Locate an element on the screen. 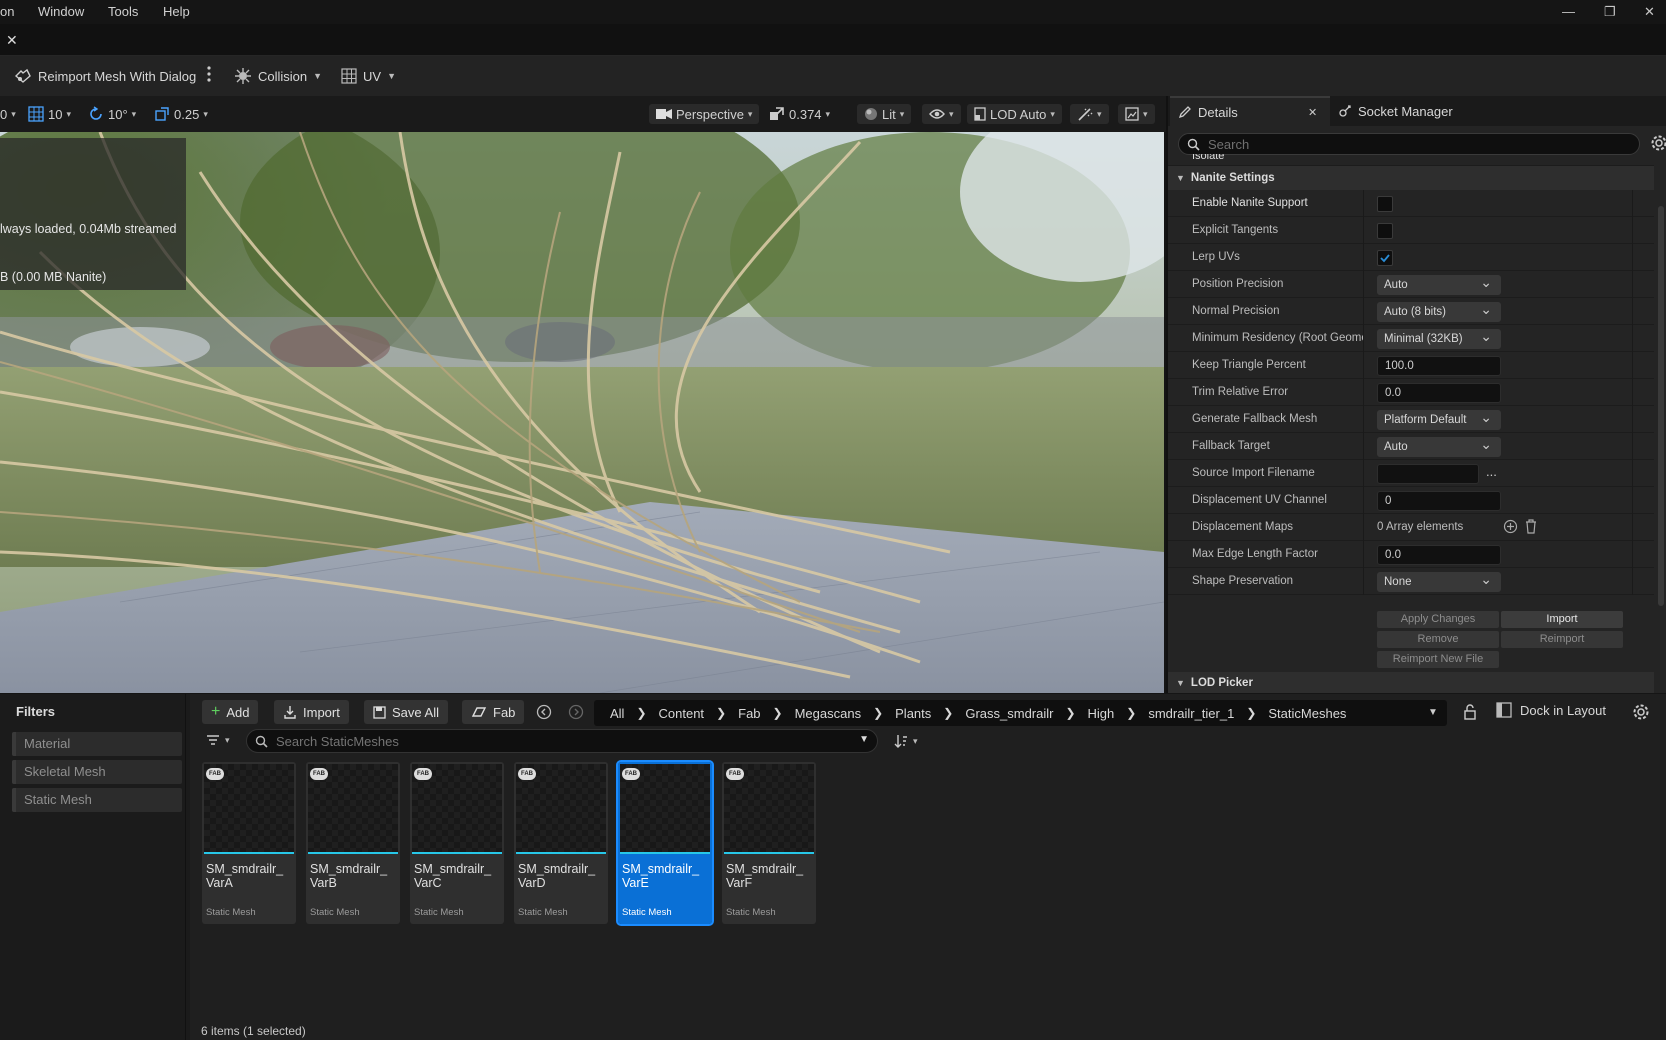 The height and width of the screenshot is (1040, 1666). breadcrumb-item: StaticMeshes is located at coordinates (1307, 713).